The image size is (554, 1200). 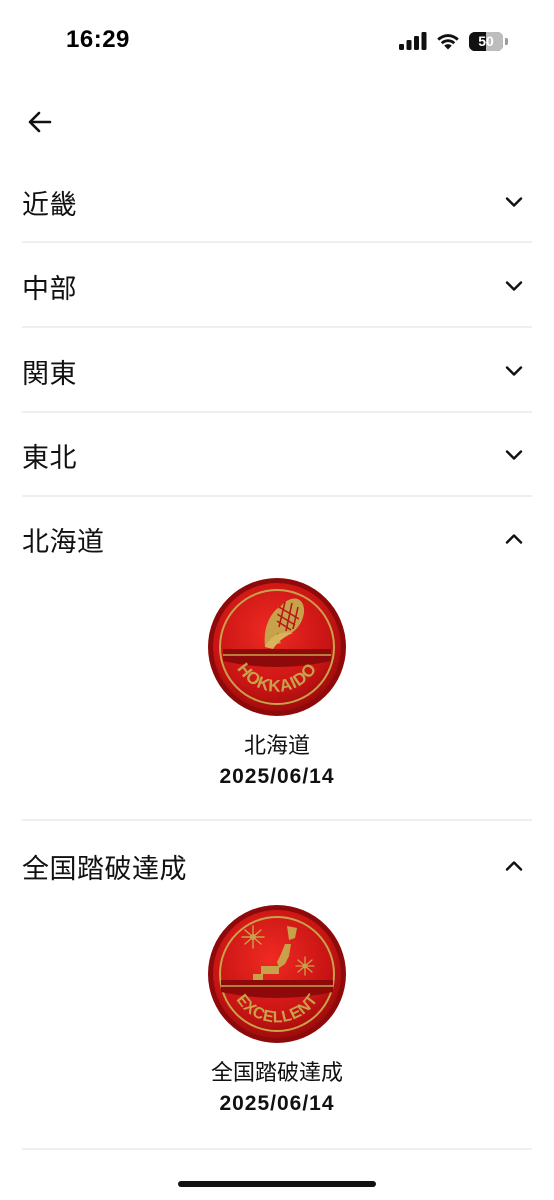 I want to click on region-section-tohoku: 東北, so click(x=277, y=455).